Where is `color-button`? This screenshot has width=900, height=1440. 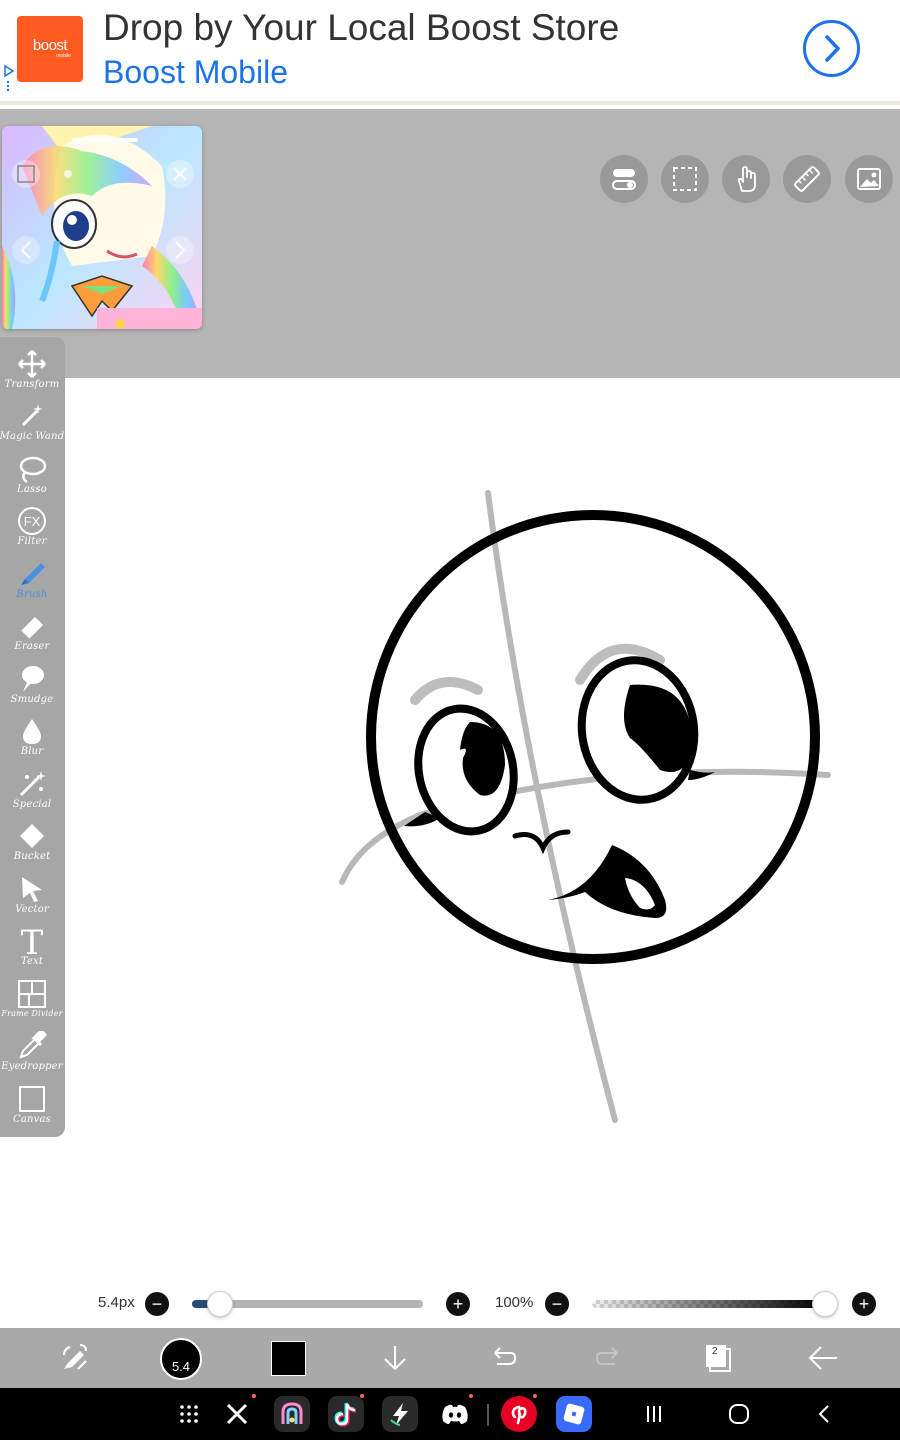
color-button is located at coordinates (288, 1358).